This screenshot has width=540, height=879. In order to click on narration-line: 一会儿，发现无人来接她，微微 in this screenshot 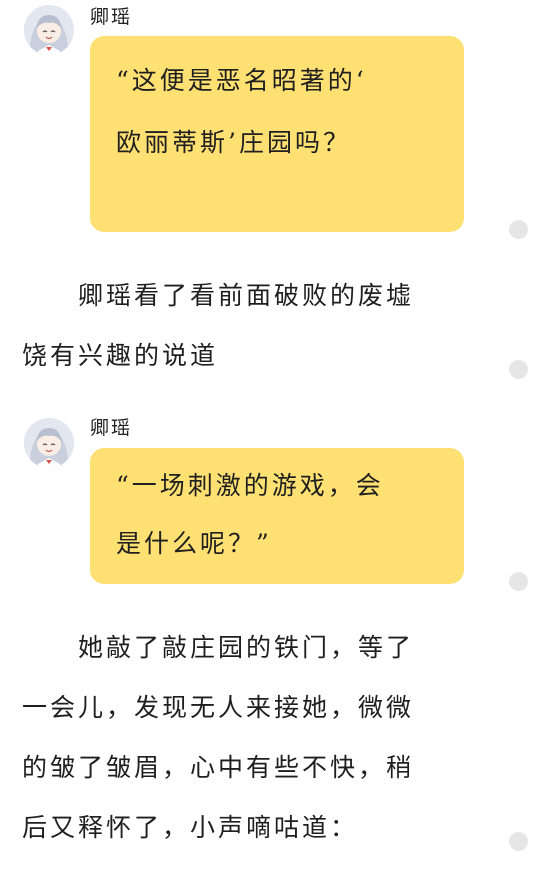, I will do `click(218, 707)`.